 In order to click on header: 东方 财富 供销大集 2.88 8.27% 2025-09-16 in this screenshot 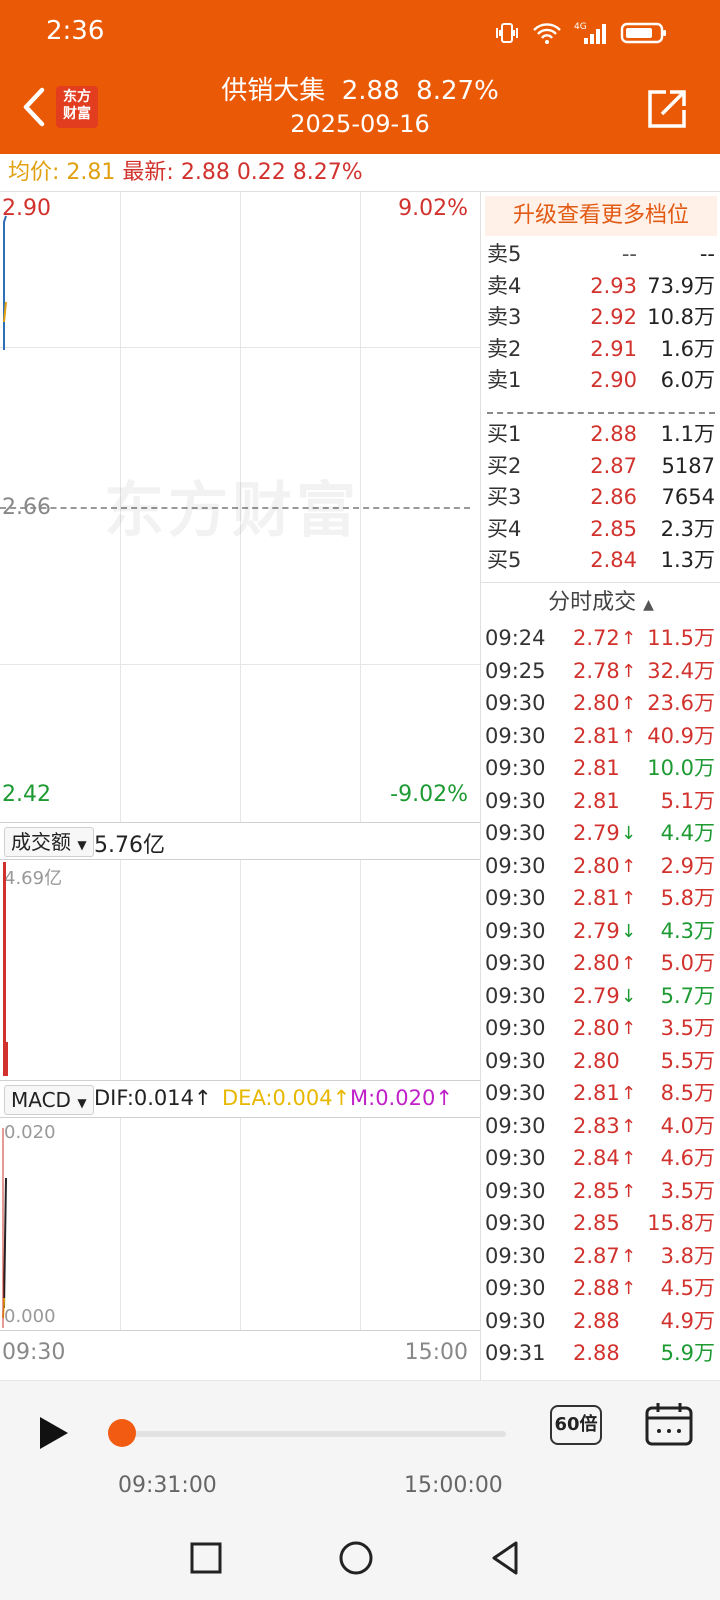, I will do `click(360, 110)`.